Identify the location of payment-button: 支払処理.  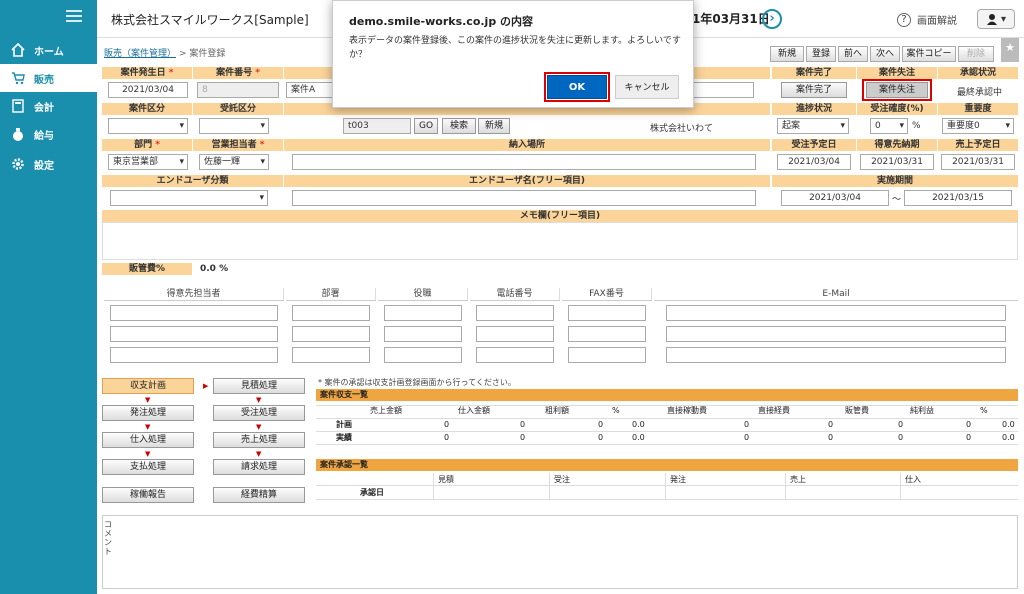
(148, 467).